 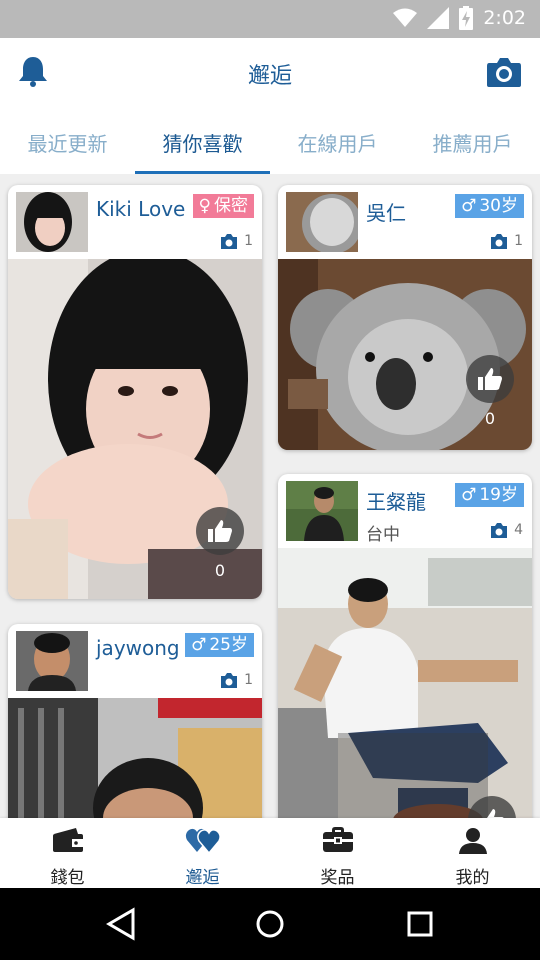 What do you see at coordinates (405, 17) in the screenshot?
I see `wifi-icon` at bounding box center [405, 17].